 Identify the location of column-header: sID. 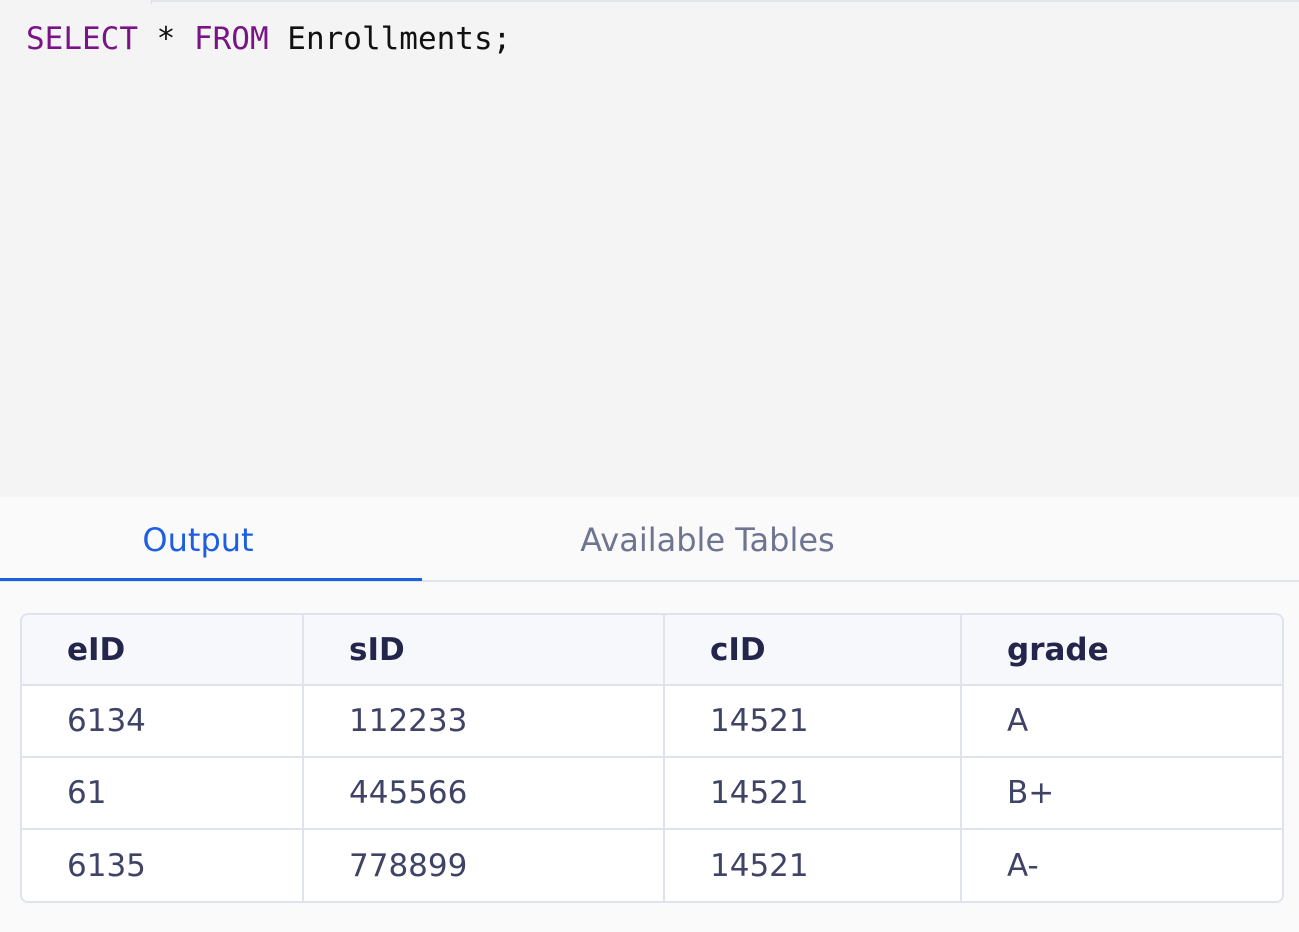
(484, 650).